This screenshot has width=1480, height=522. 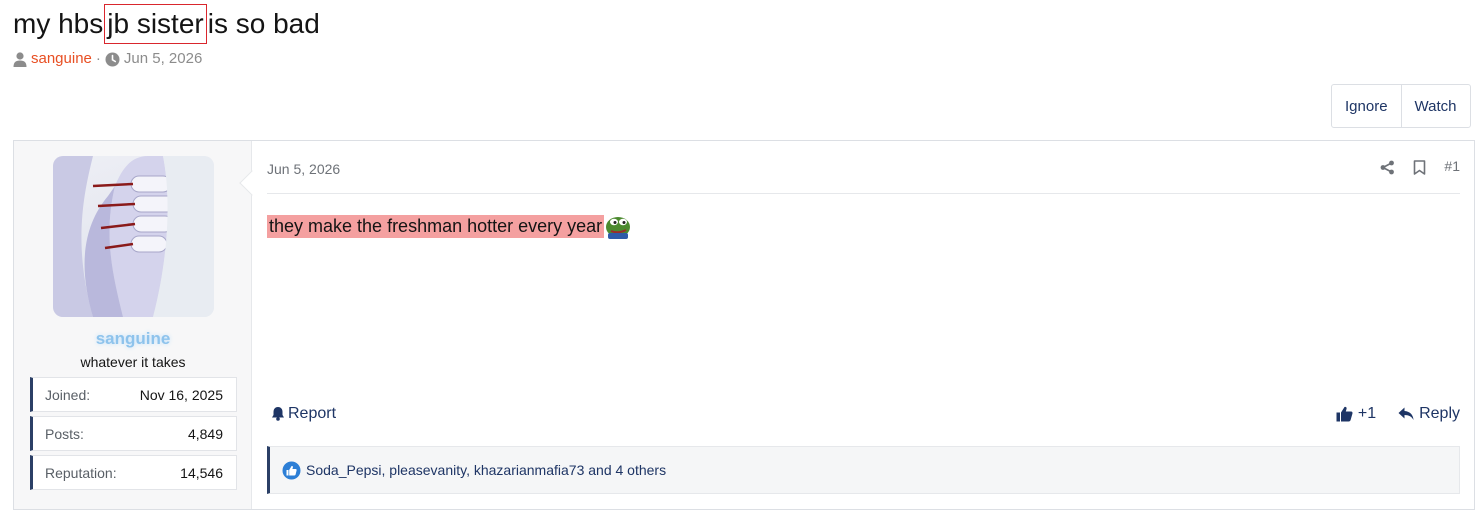 I want to click on stat-value: 4,849, so click(x=205, y=433).